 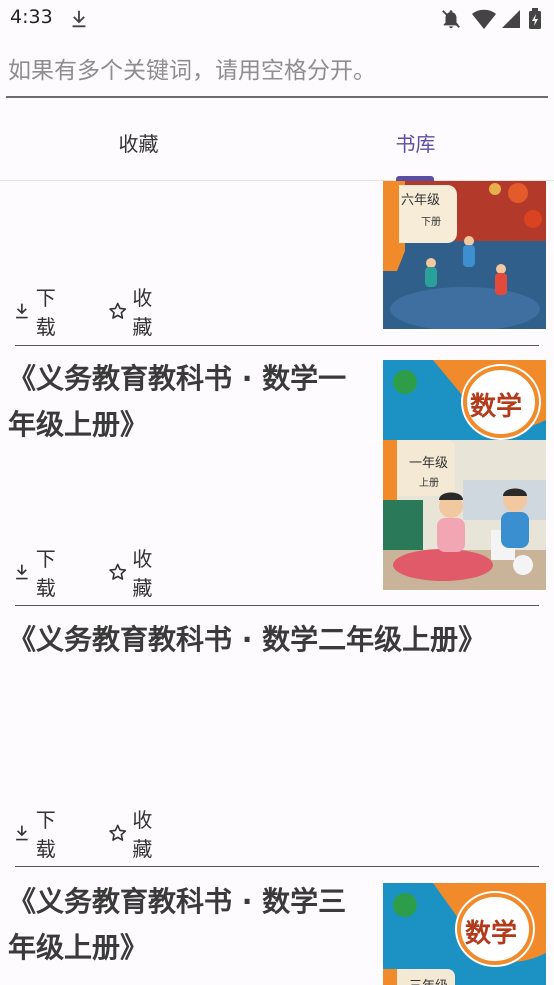 I want to click on cover-volume-text: 上册, so click(x=429, y=483).